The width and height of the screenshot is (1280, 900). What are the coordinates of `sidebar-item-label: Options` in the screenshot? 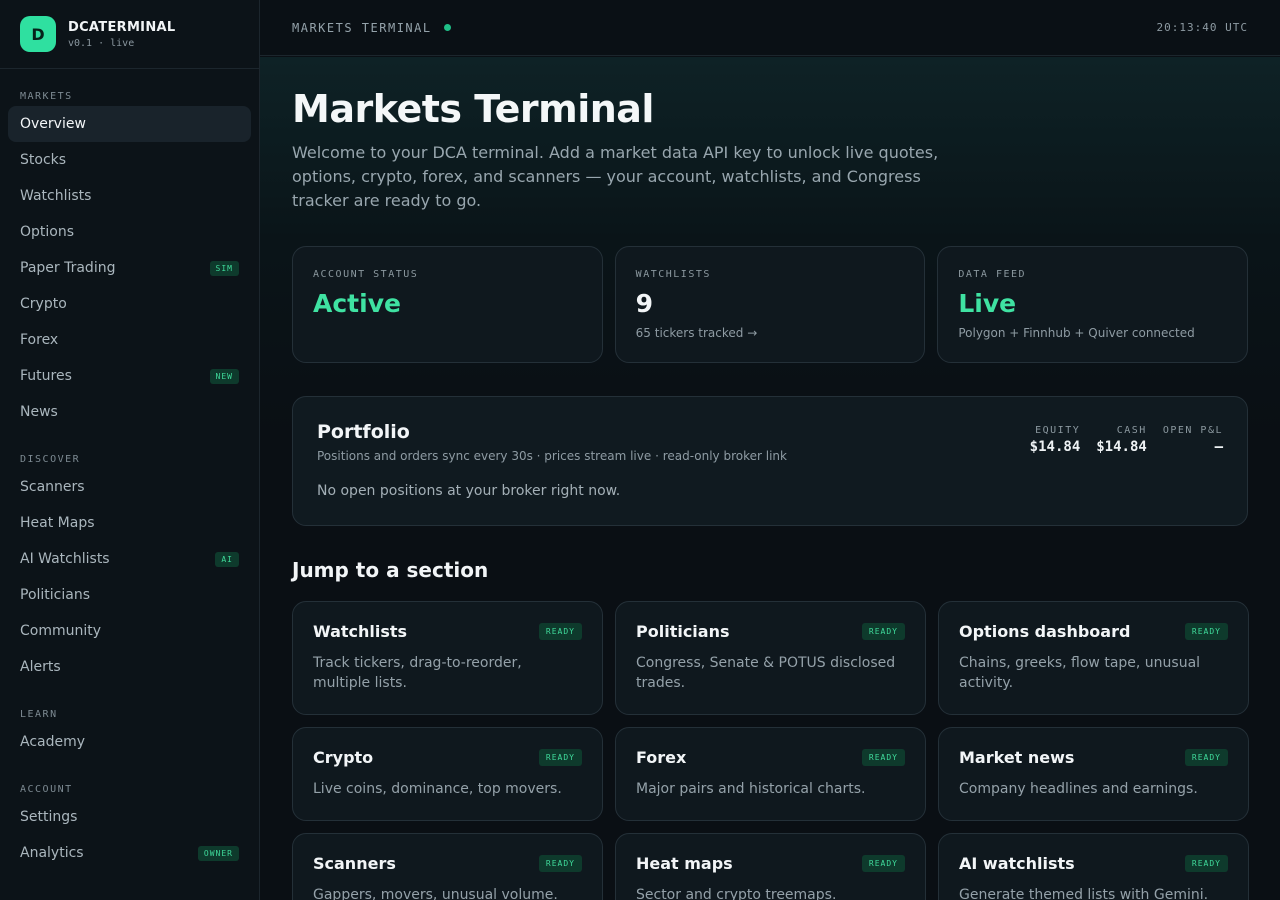 It's located at (47, 232).